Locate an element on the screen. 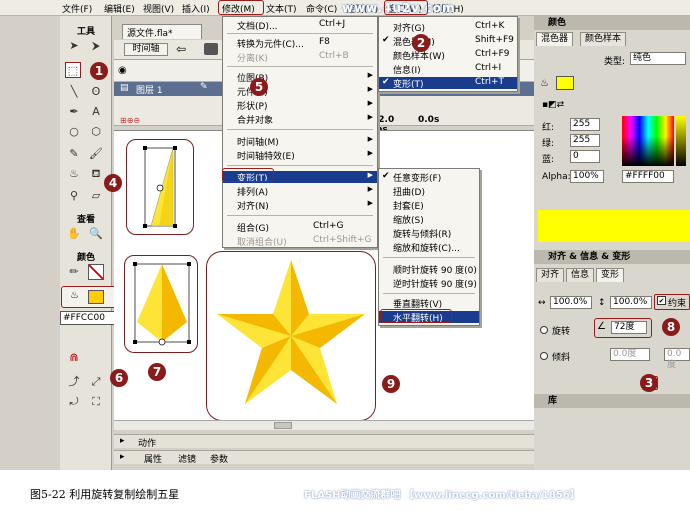 The image size is (690, 511). fill-color-swatch is located at coordinates (96, 297).